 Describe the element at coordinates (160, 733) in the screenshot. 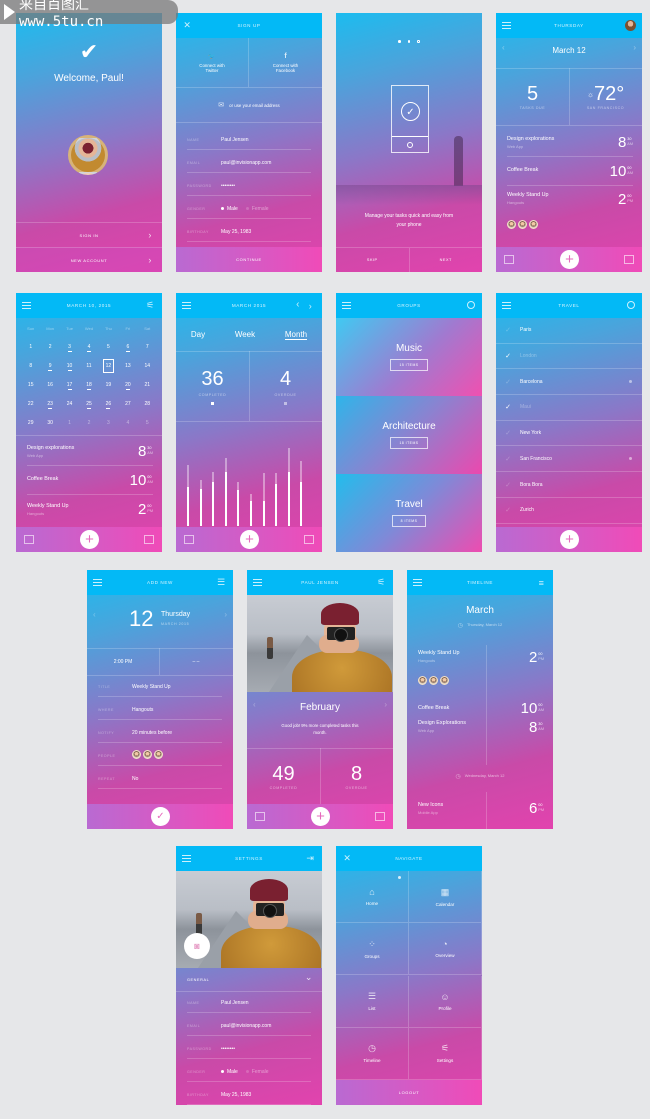

I see `field-notify: NOTIFY 20 minutes before` at that location.